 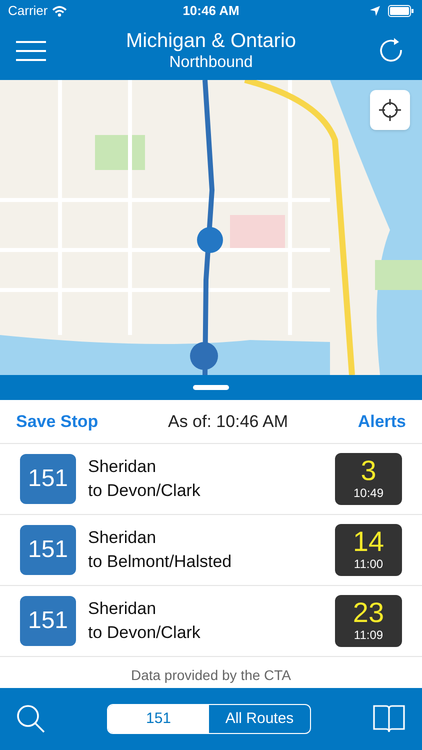 I want to click on location-arrow-icon, so click(x=375, y=11).